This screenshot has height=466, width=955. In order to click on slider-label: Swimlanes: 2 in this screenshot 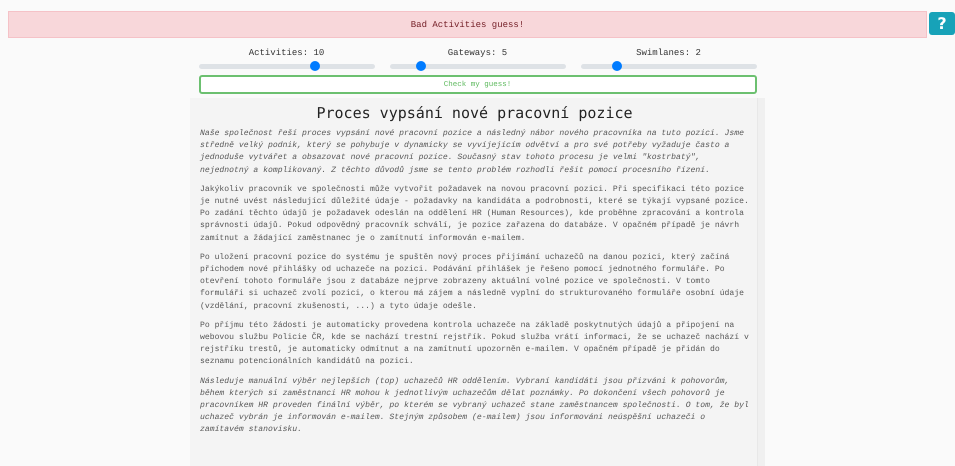, I will do `click(668, 53)`.